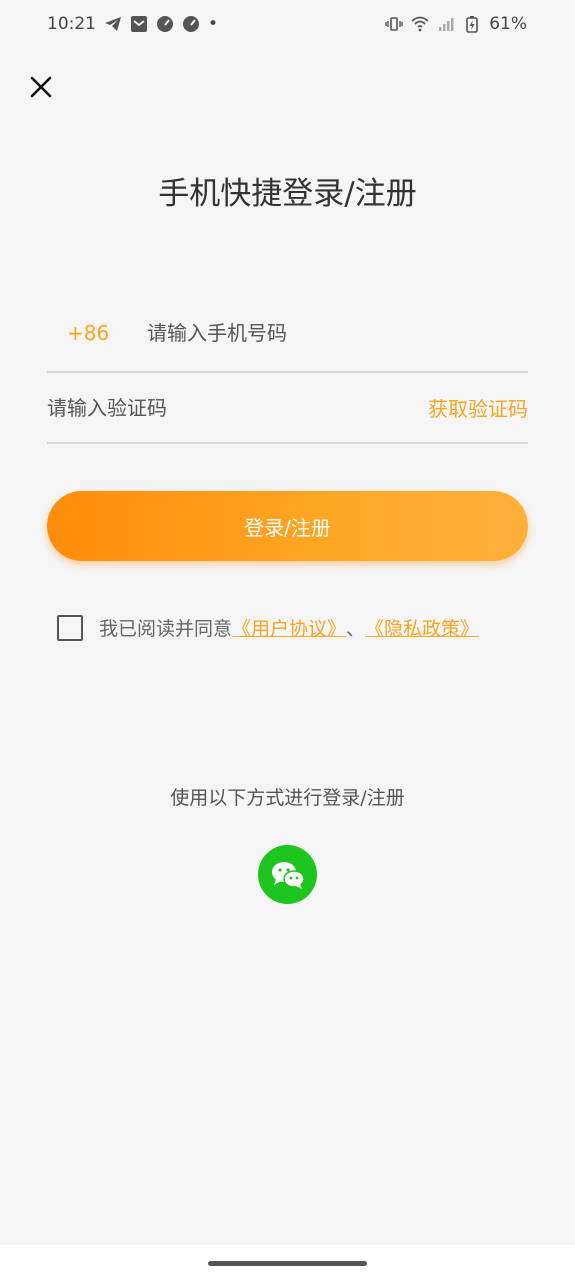  I want to click on agreement-checkbox, so click(70, 627).